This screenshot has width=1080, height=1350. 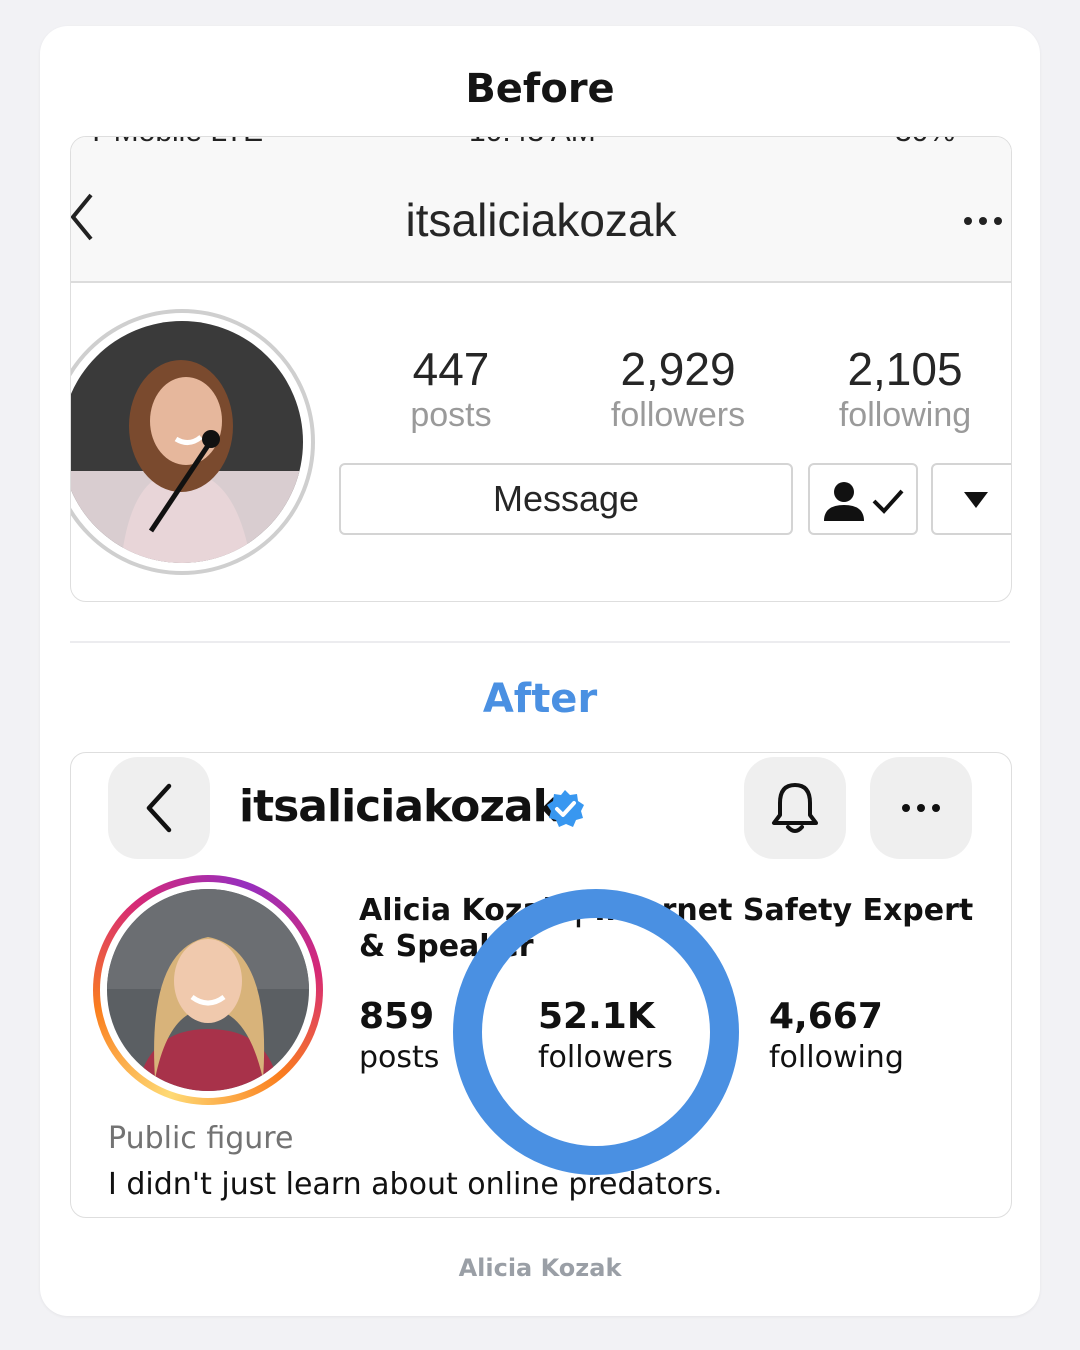 What do you see at coordinates (678, 415) in the screenshot?
I see `followers-label: followers` at bounding box center [678, 415].